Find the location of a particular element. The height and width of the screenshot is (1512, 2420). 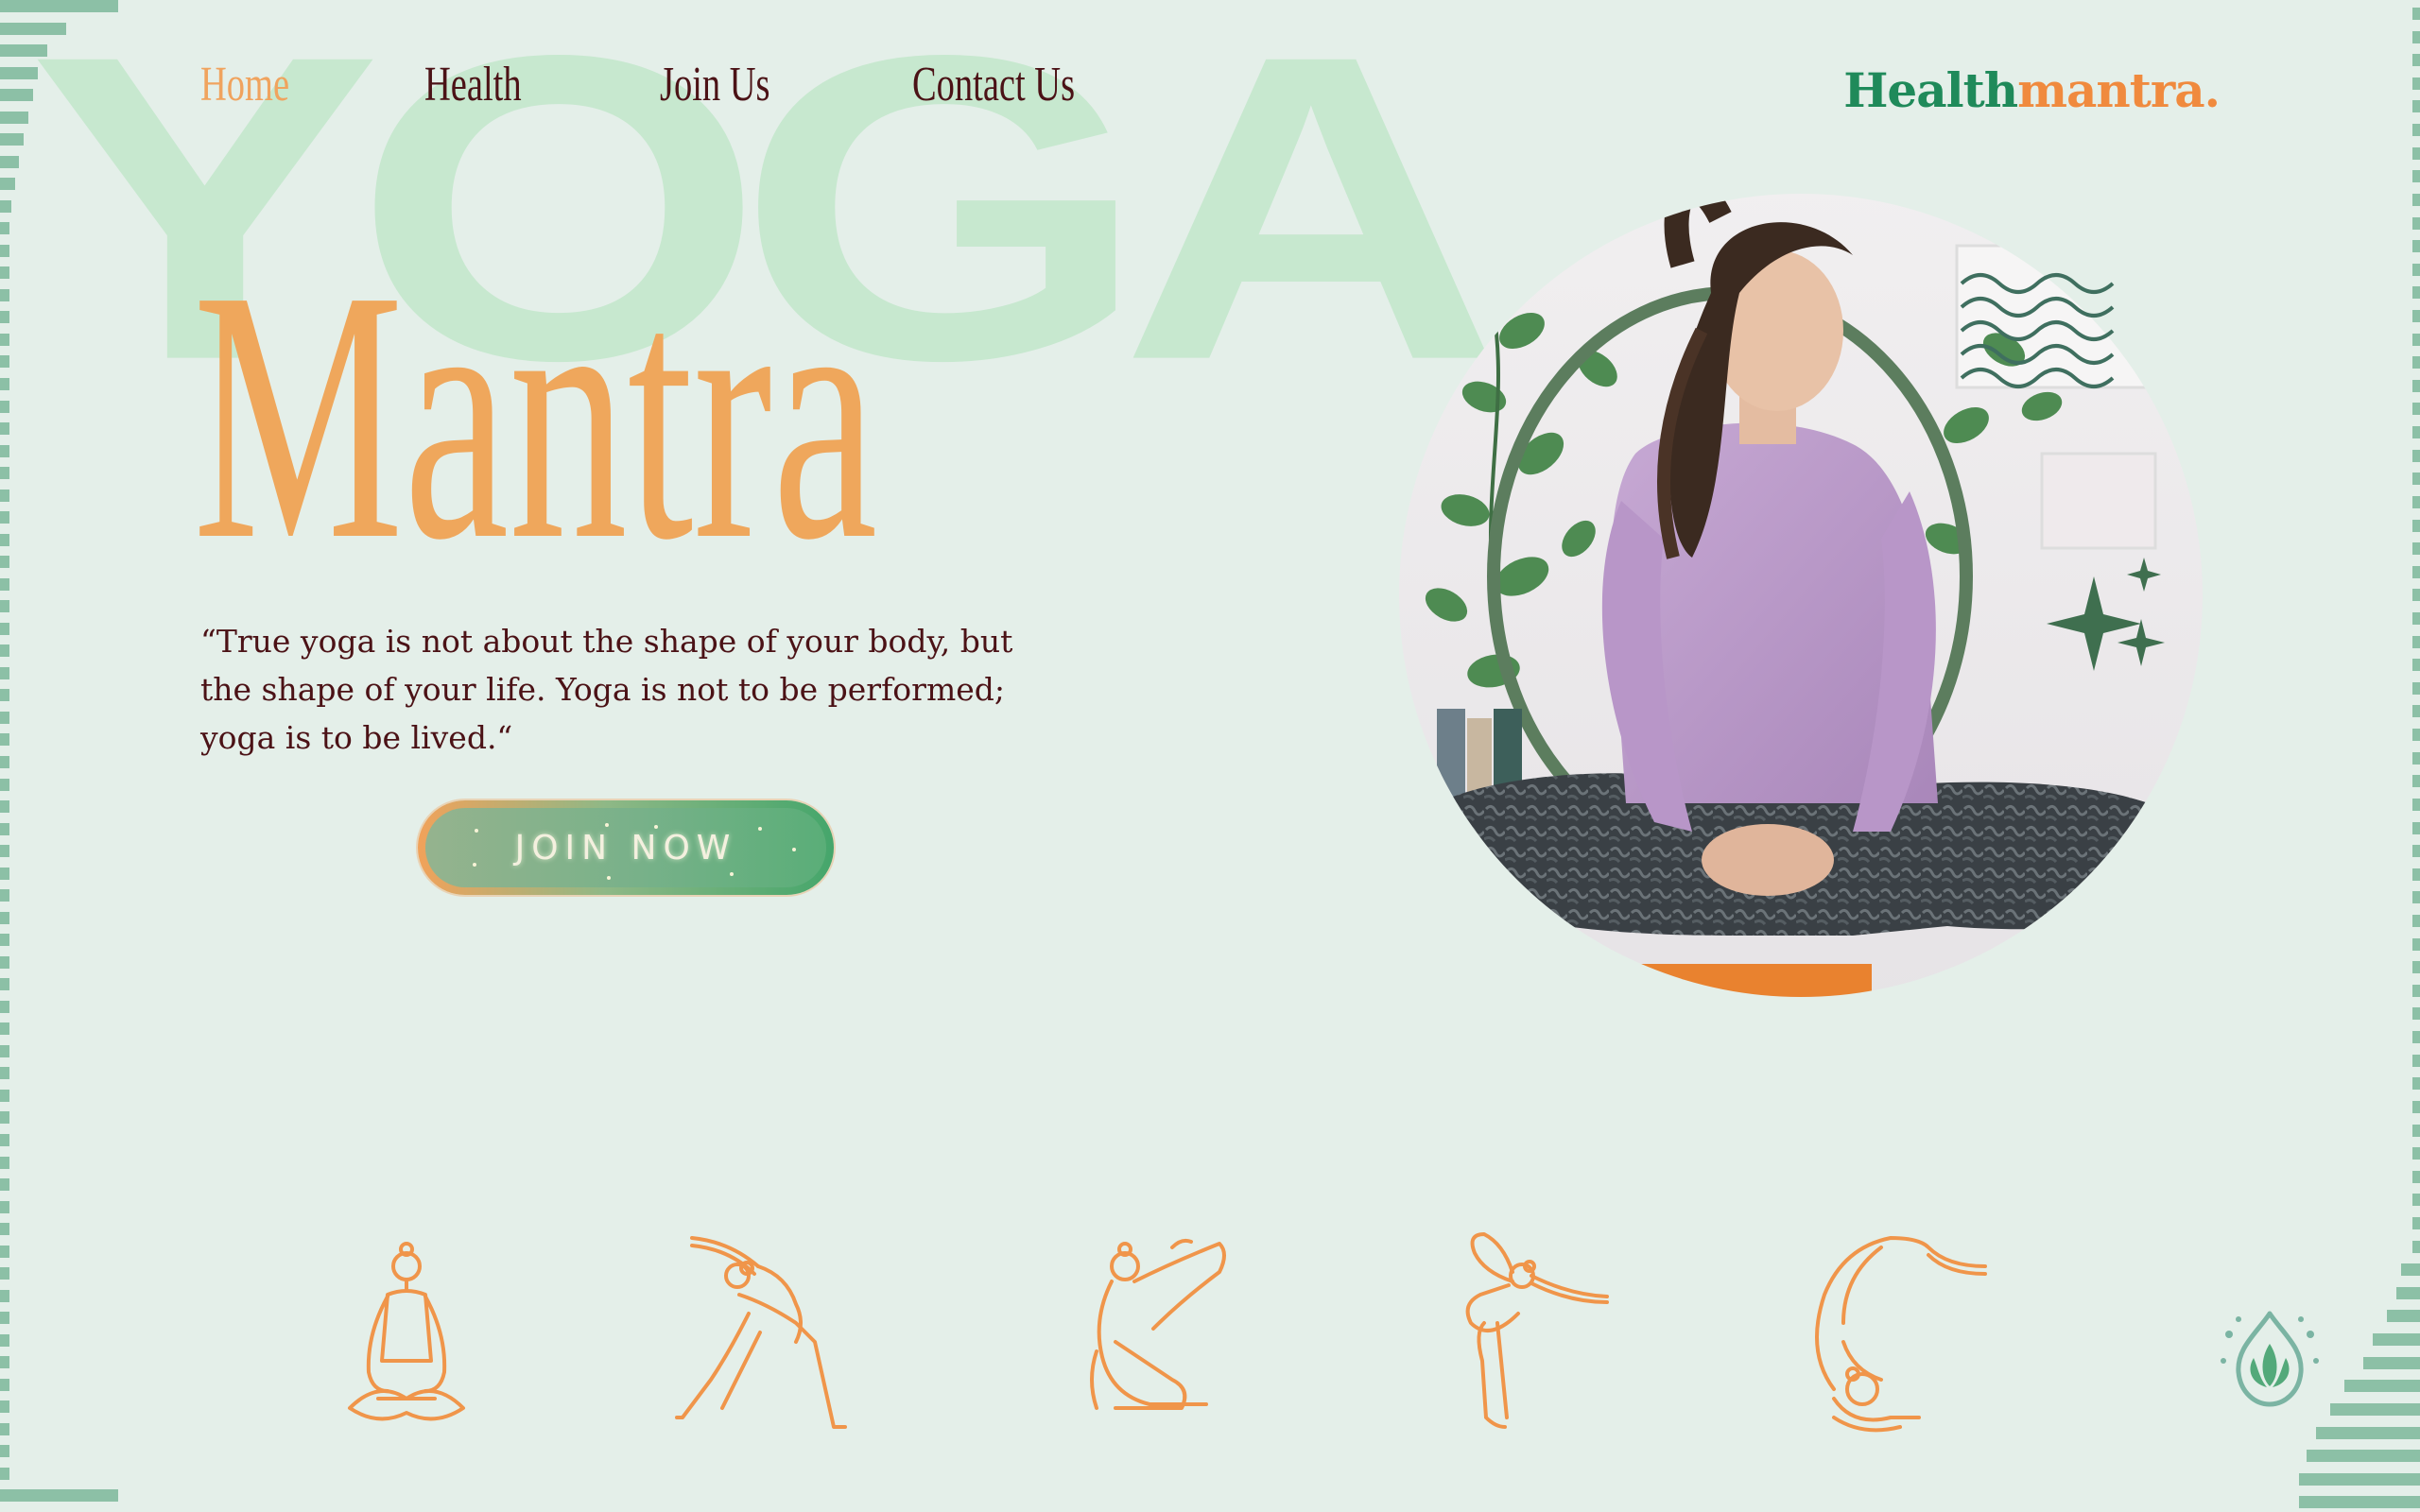

brand-logo: Healthmantra. is located at coordinates (2032, 90).